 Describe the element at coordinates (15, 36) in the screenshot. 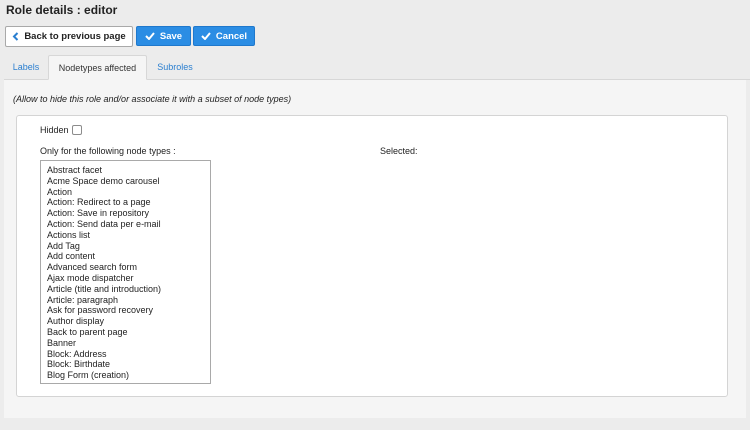

I see `chevron-left-icon` at that location.